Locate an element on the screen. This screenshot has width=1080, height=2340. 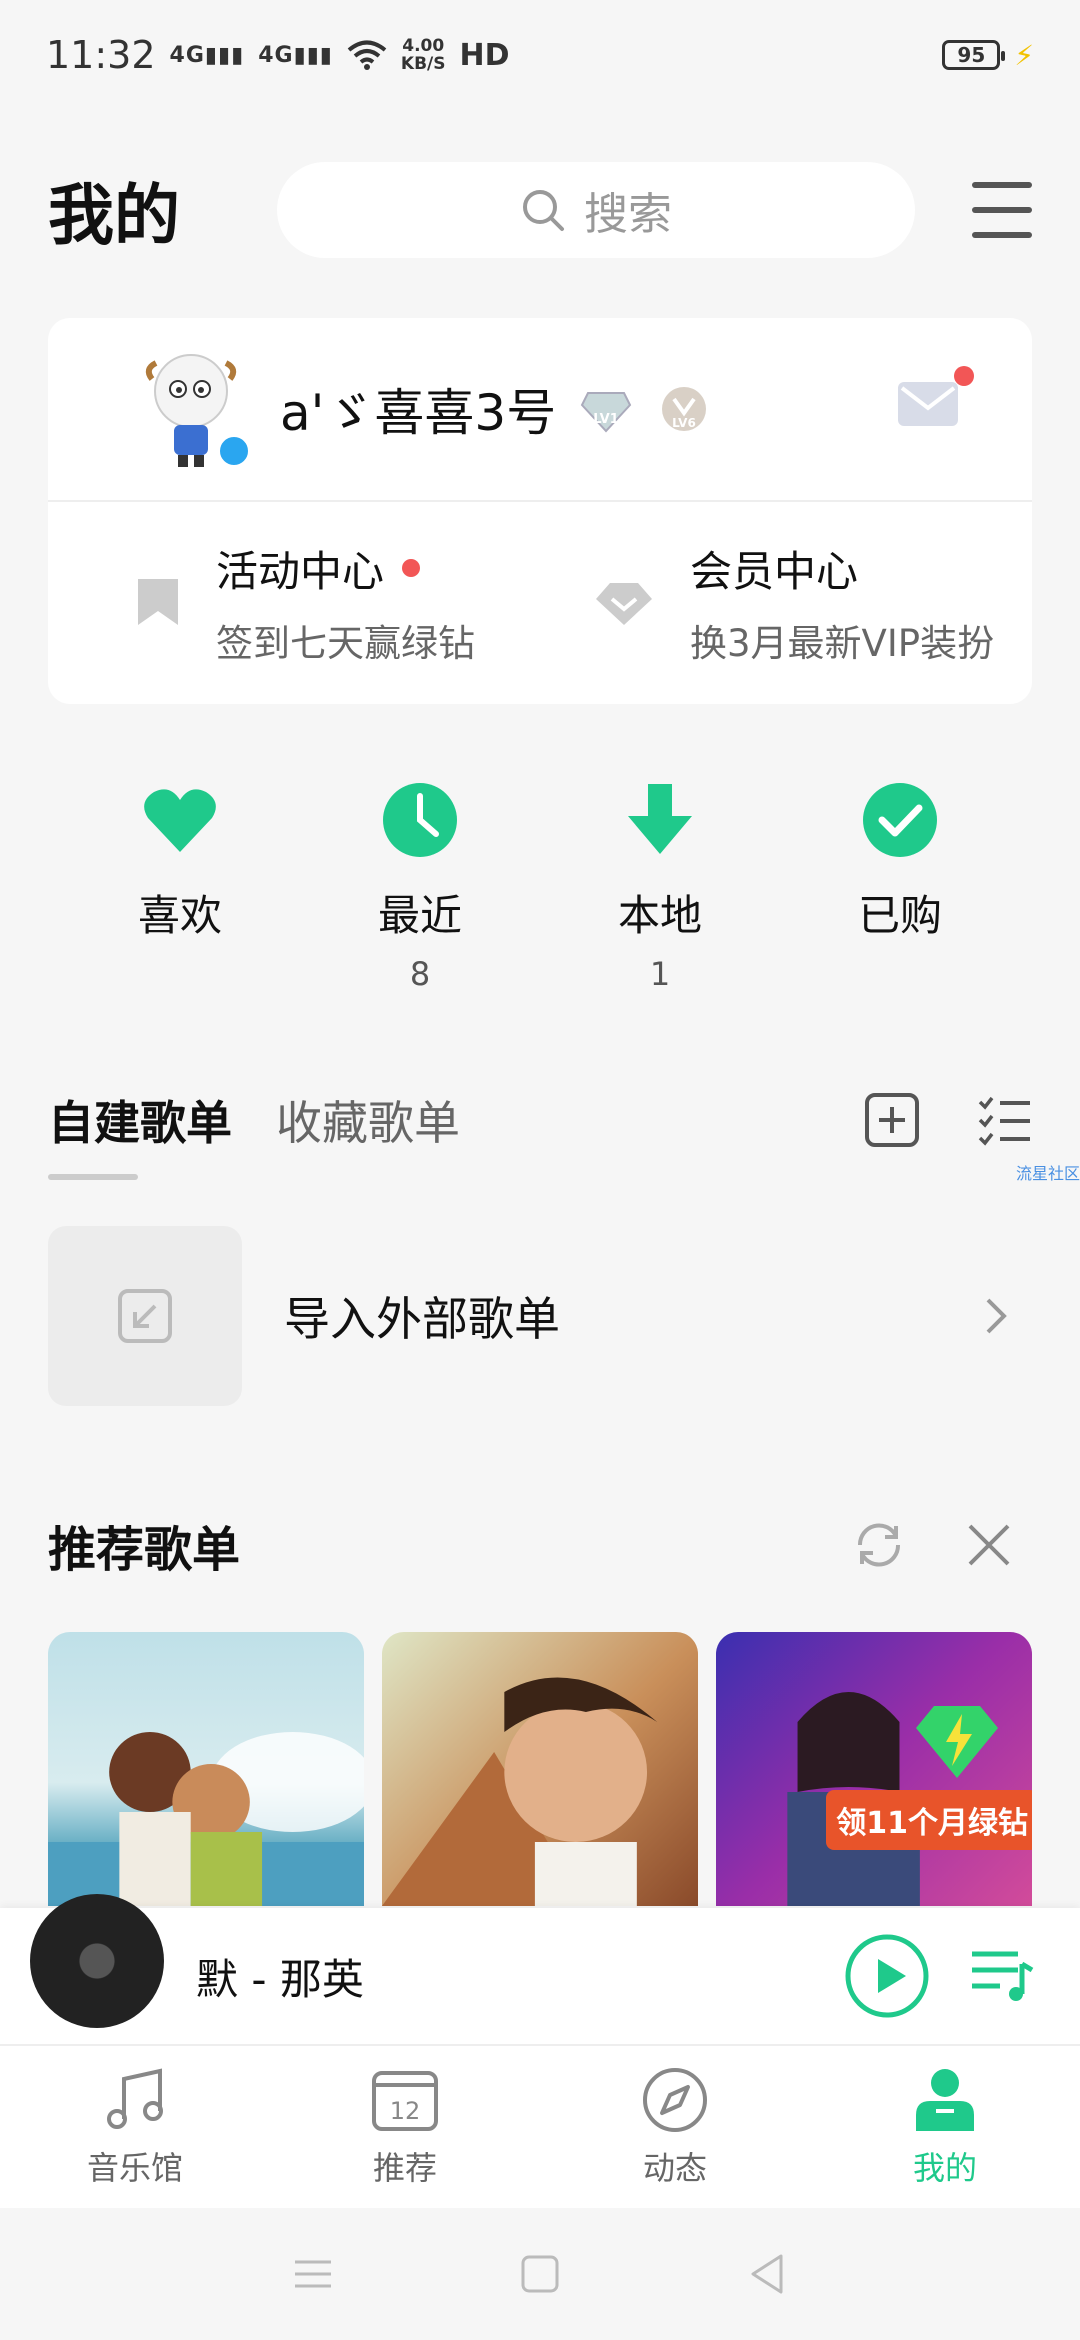
svg-text: LV1 is located at coordinates (606, 419).